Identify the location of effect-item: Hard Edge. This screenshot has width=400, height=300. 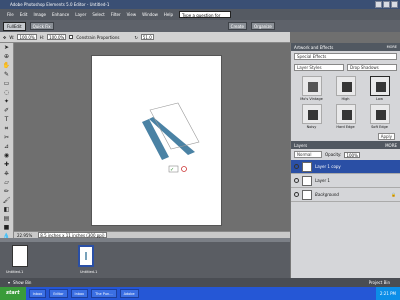
(345, 116).